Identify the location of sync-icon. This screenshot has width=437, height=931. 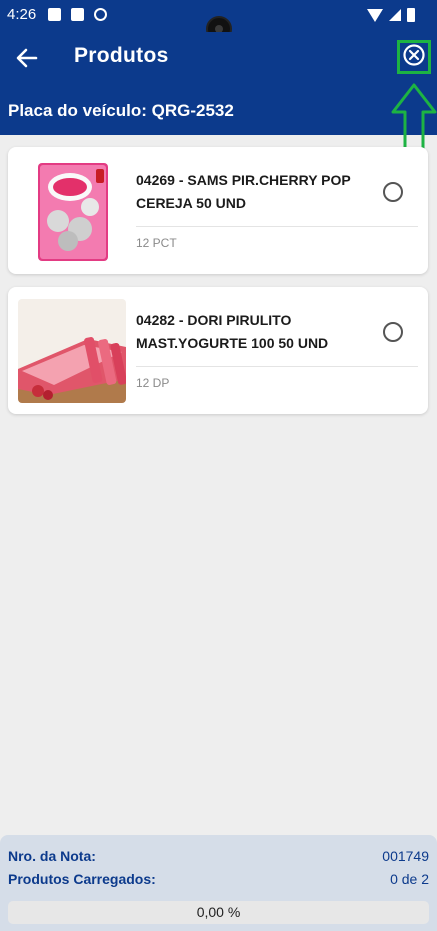
(100, 14).